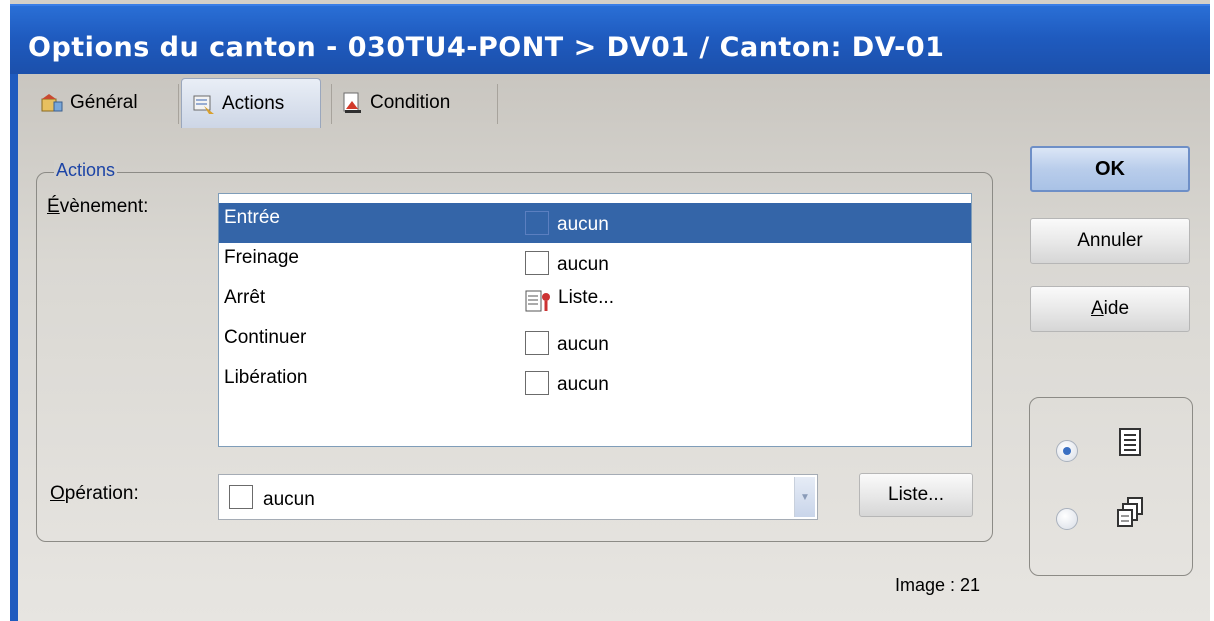 The width and height of the screenshot is (1214, 621). I want to click on event-row-continuer: Continuer aucun, so click(595, 343).